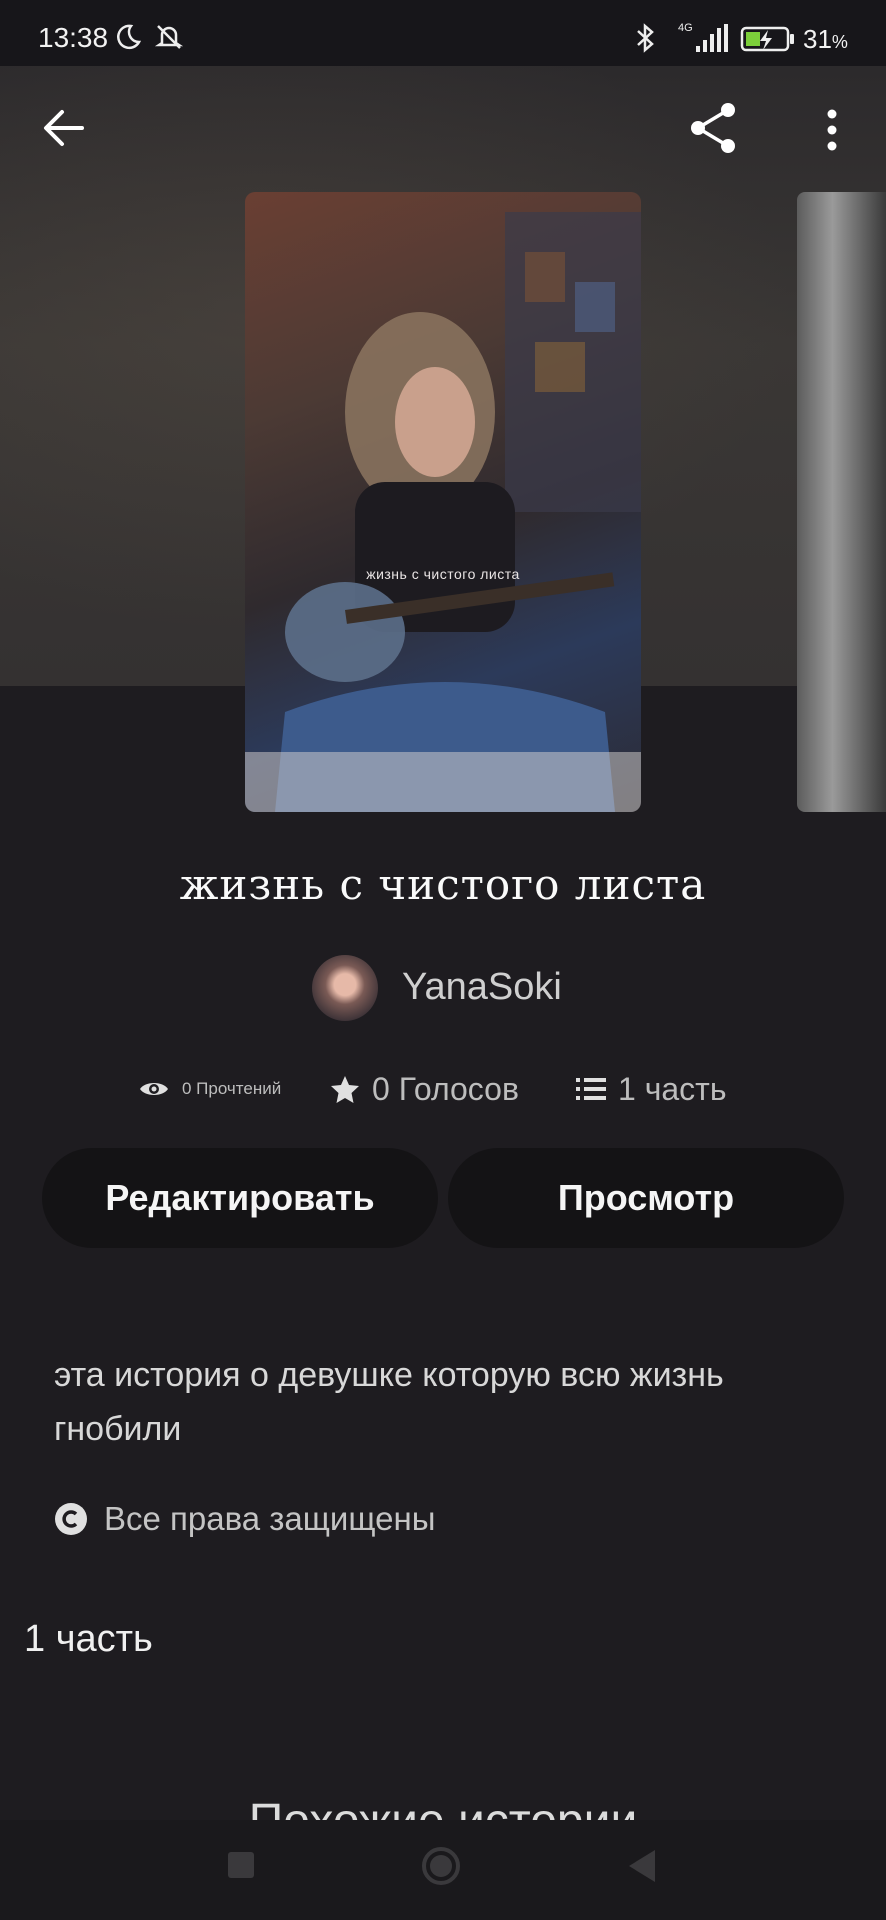  I want to click on status-time: 13:38, so click(73, 37).